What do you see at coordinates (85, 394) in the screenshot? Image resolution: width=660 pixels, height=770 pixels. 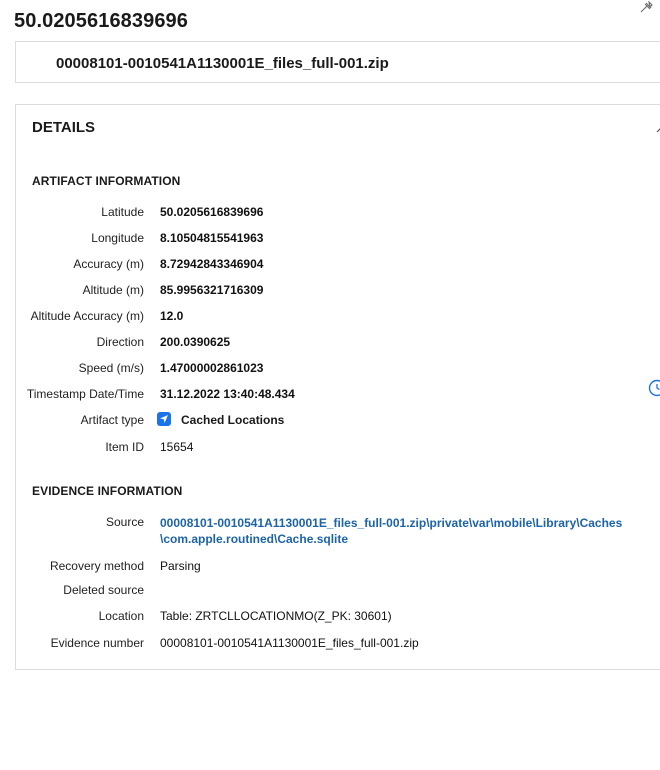 I see `row-label: Timestamp Date/Time` at bounding box center [85, 394].